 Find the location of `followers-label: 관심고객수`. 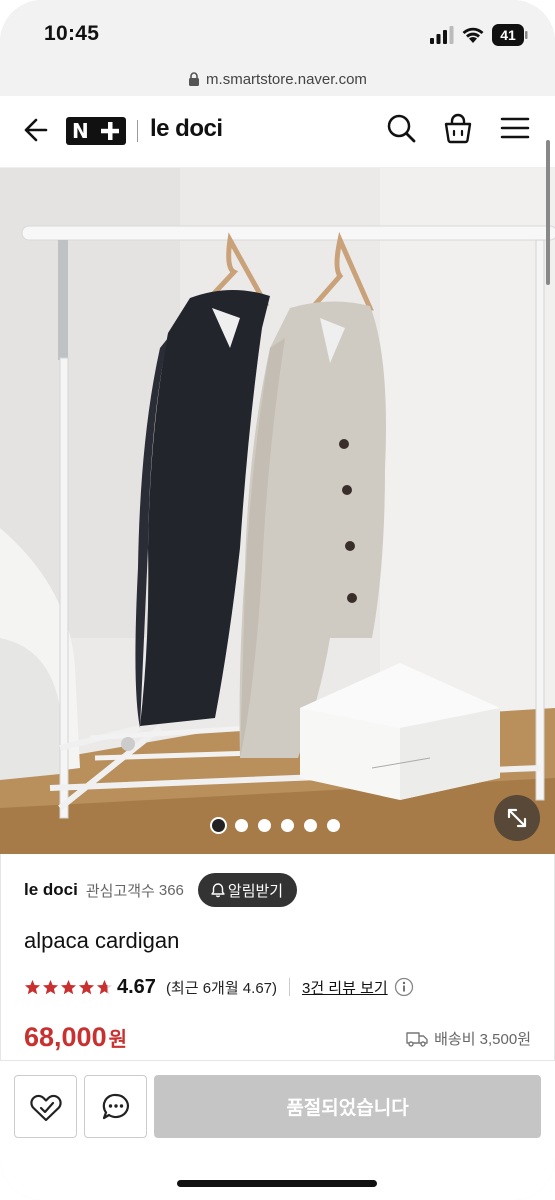

followers-label: 관심고객수 is located at coordinates (120, 891).